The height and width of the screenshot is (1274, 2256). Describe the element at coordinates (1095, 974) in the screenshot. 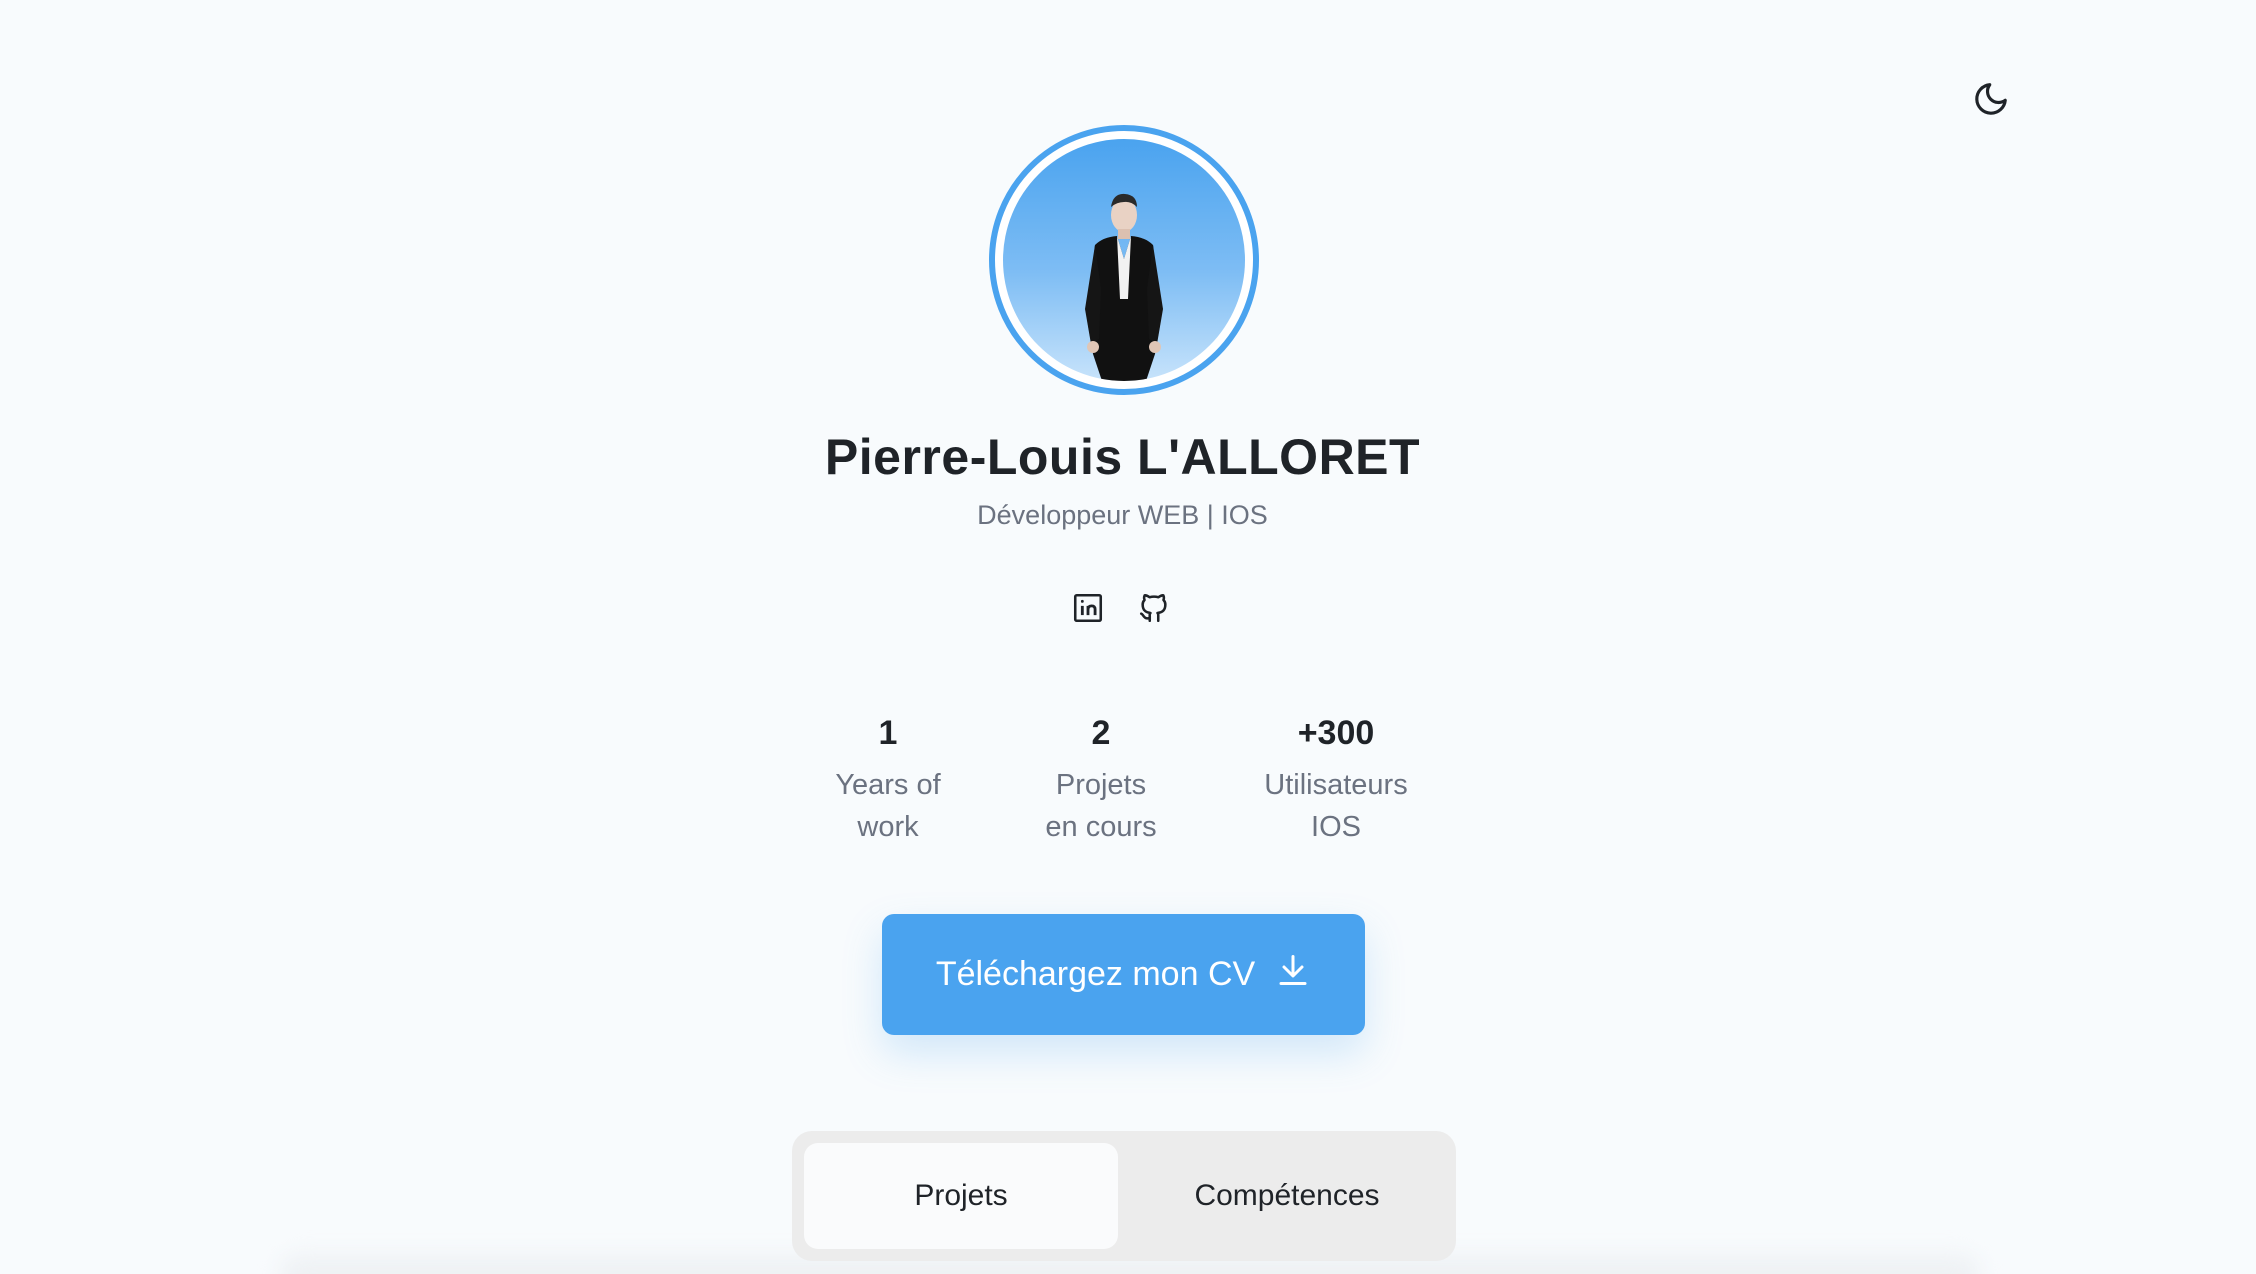

I see `cv-button-label: Téléchargez mon CV` at that location.